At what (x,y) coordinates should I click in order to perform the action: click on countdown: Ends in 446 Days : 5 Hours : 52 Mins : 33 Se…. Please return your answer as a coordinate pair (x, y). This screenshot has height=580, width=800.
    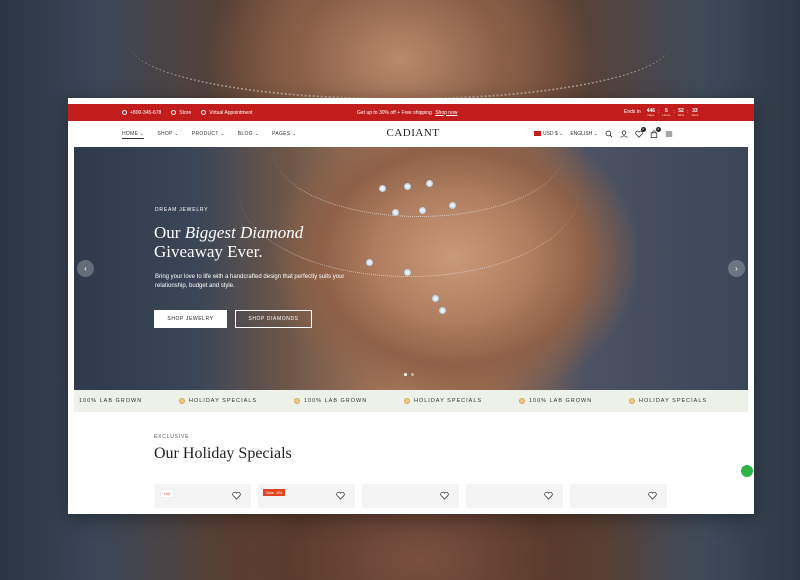
    Looking at the image, I should click on (661, 112).